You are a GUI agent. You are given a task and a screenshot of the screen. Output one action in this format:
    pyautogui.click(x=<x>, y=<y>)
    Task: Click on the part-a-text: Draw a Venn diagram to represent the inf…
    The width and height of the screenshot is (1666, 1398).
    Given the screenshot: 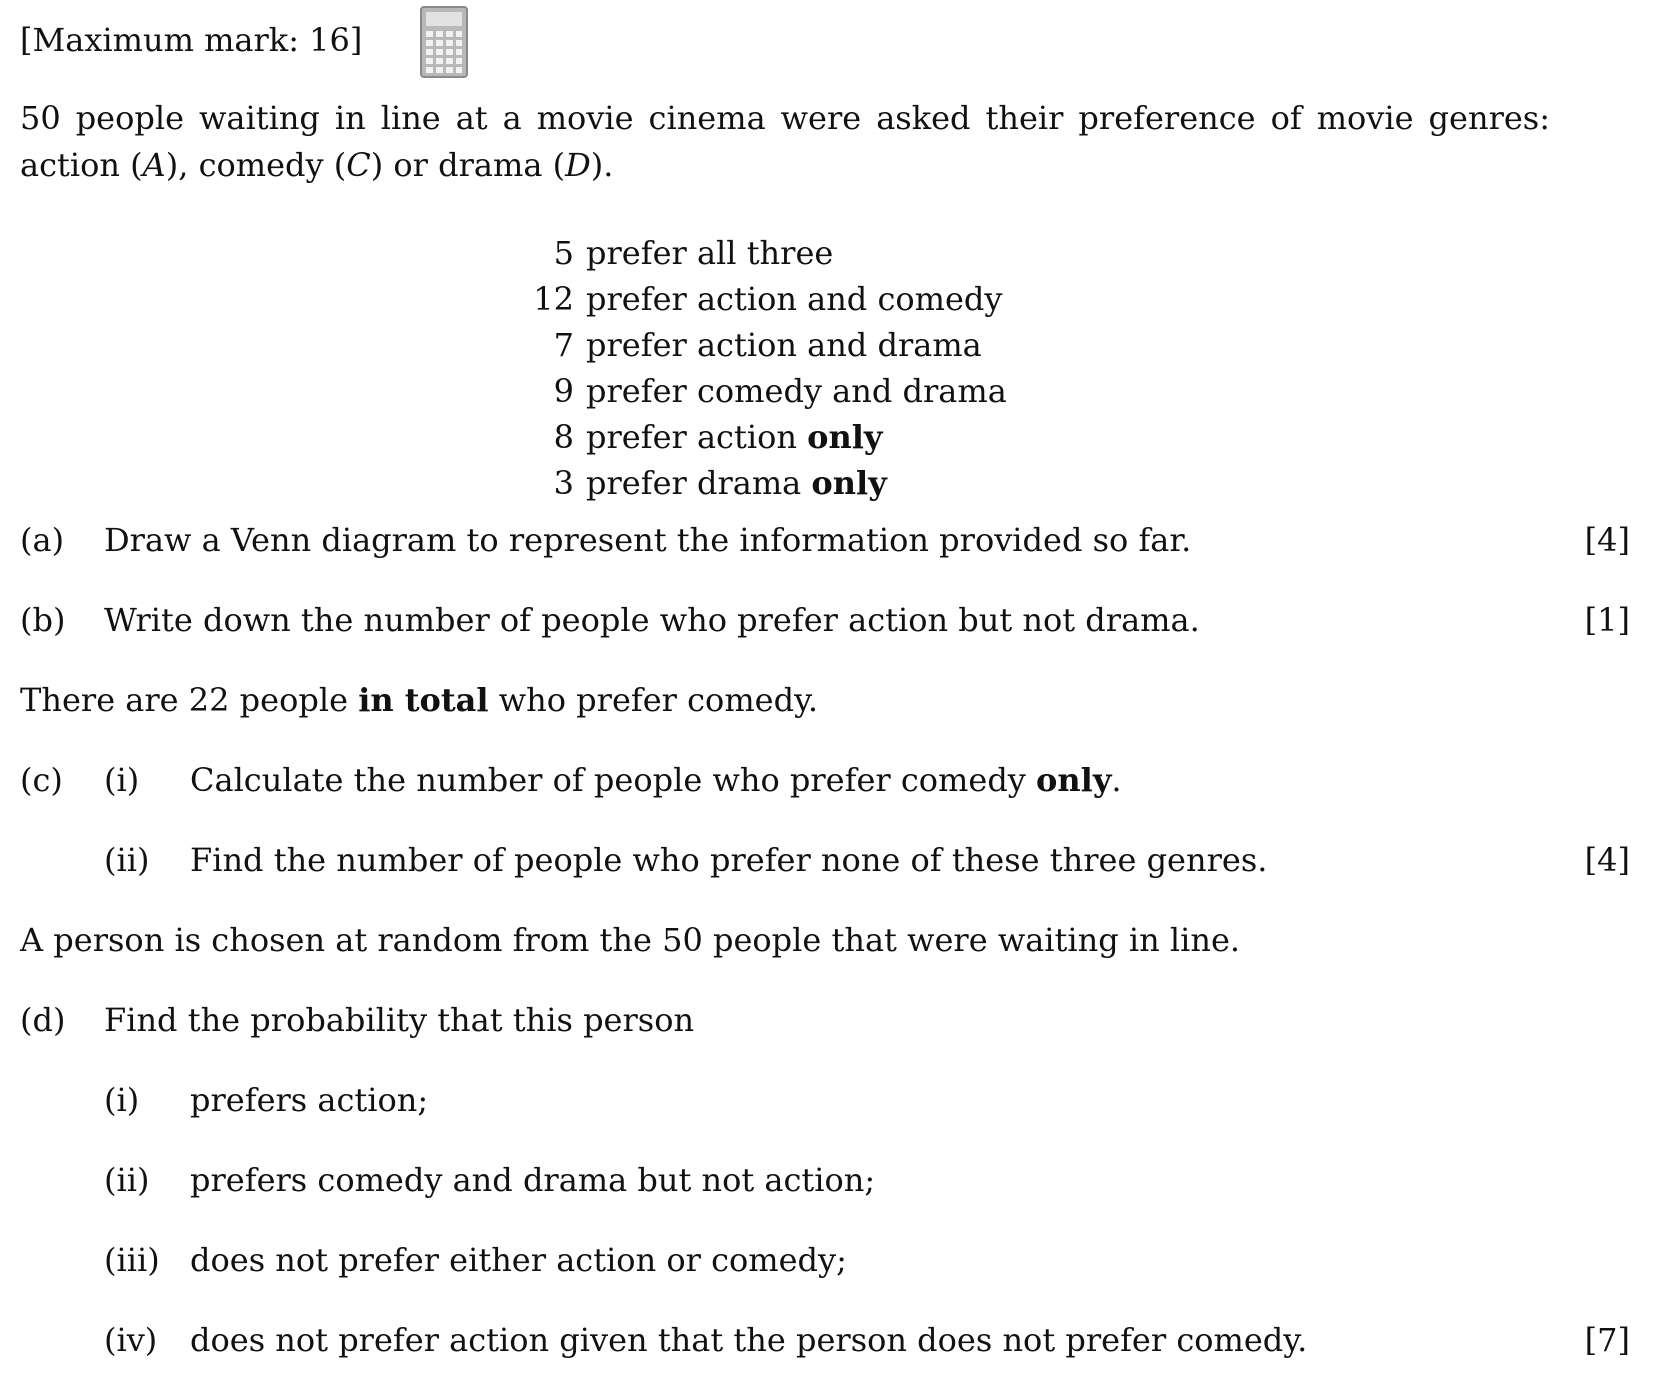 What is the action you would take?
    pyautogui.click(x=648, y=540)
    